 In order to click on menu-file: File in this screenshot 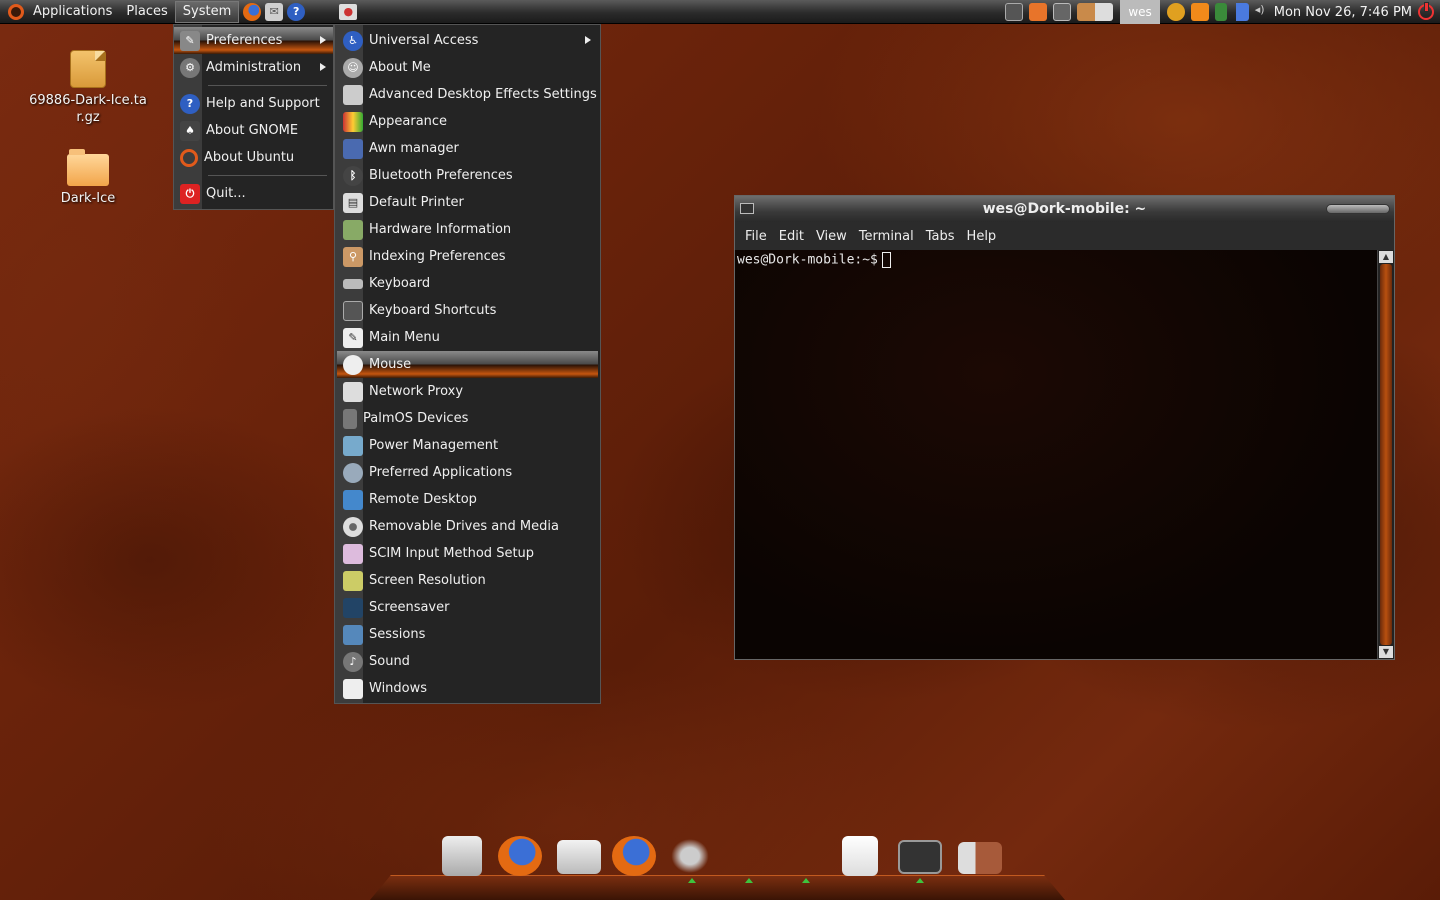, I will do `click(756, 236)`.